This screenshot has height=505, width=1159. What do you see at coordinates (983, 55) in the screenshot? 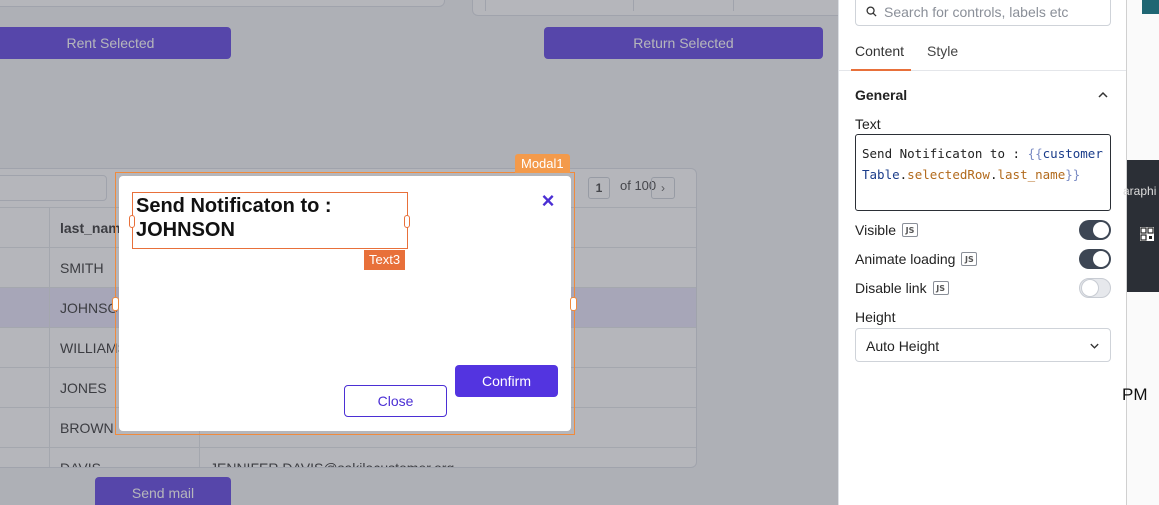
I see `panel-tabs: Content Style` at bounding box center [983, 55].